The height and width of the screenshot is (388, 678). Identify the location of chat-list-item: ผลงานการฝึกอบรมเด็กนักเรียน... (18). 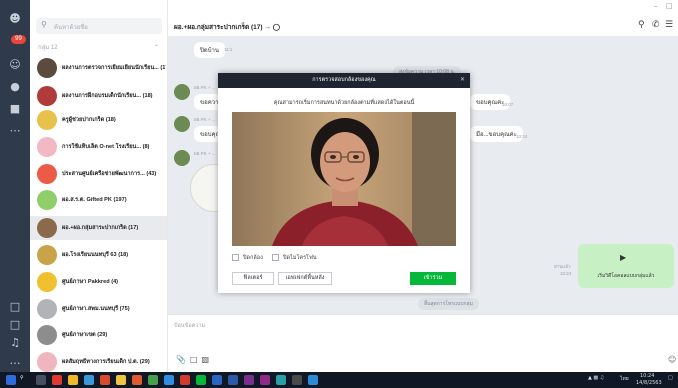
(98, 96).